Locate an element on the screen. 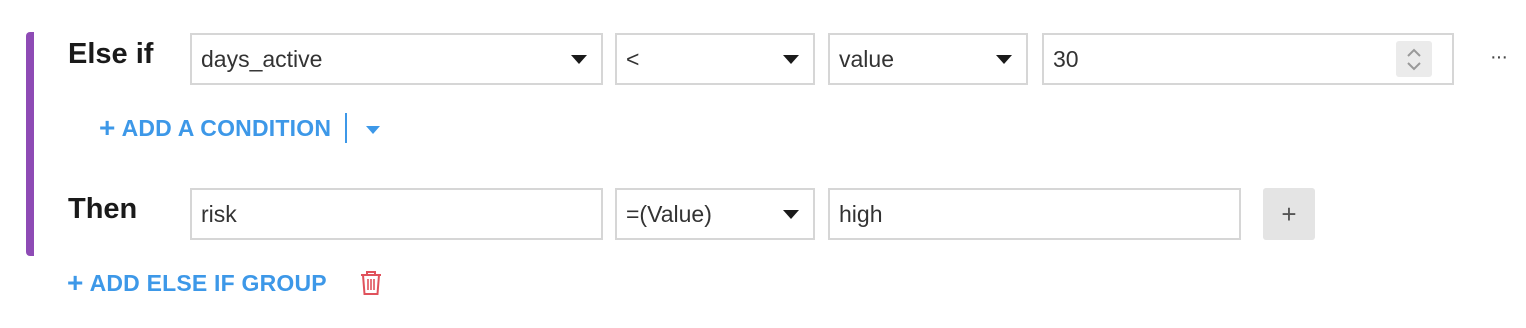  then-value-text: high is located at coordinates (861, 213).